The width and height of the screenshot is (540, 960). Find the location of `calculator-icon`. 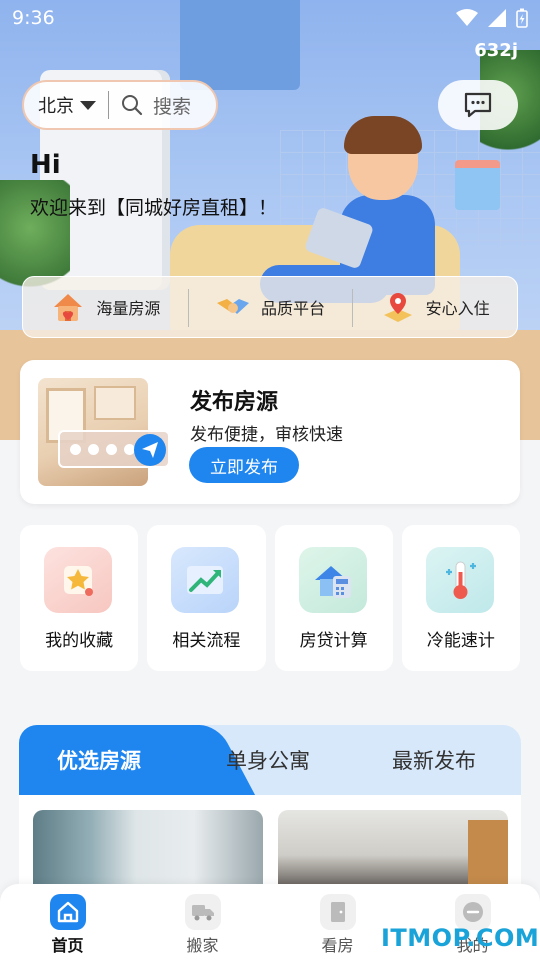

calculator-icon is located at coordinates (332, 580).